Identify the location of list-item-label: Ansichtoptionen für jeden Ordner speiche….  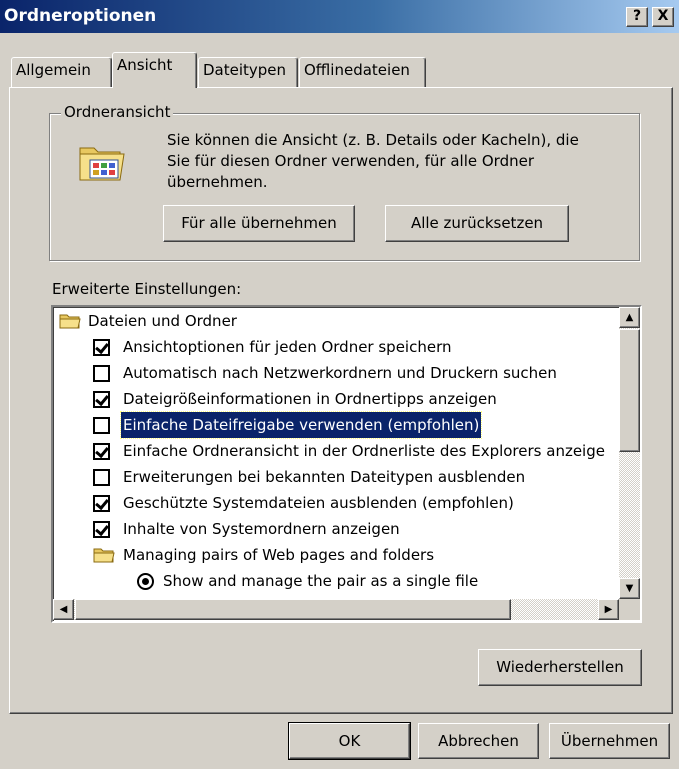
(287, 347).